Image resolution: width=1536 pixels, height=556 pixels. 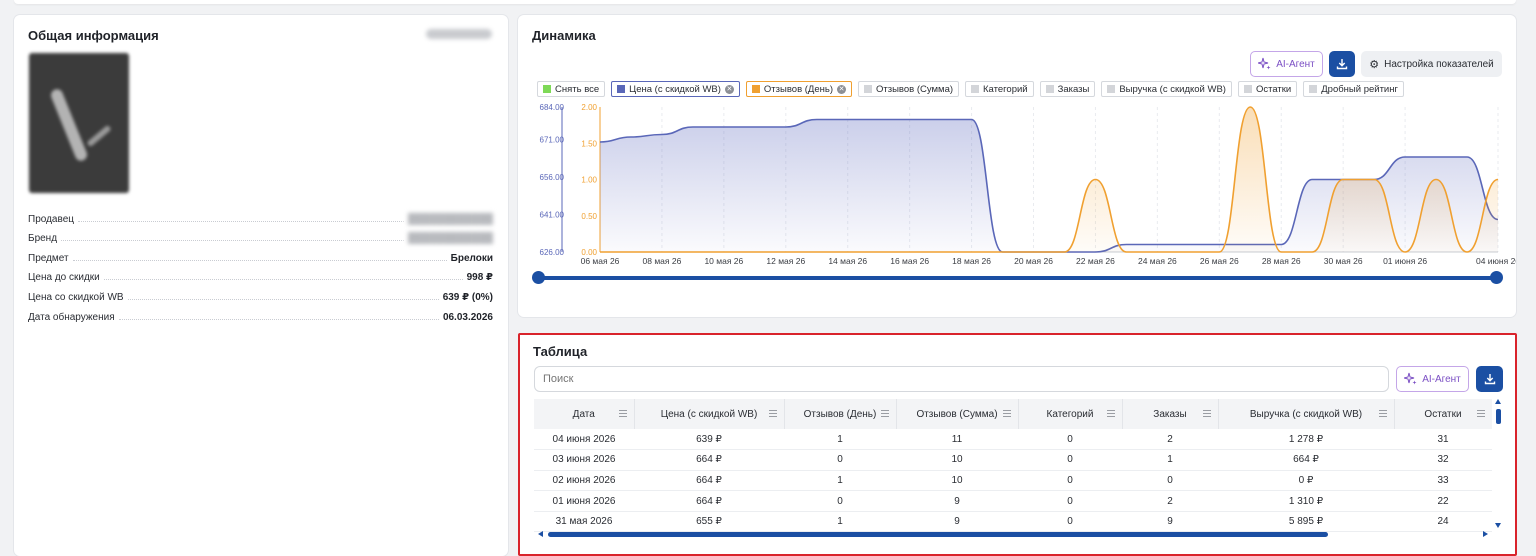 I want to click on scroll-left-icon, so click(x=540, y=534).